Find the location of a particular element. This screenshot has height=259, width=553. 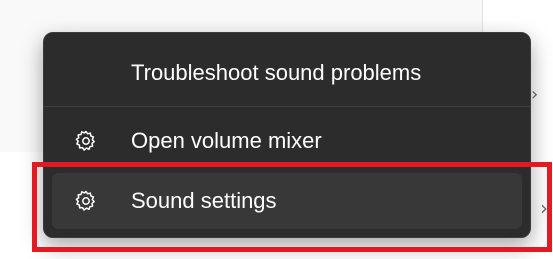

menu-separator is located at coordinates (287, 106).